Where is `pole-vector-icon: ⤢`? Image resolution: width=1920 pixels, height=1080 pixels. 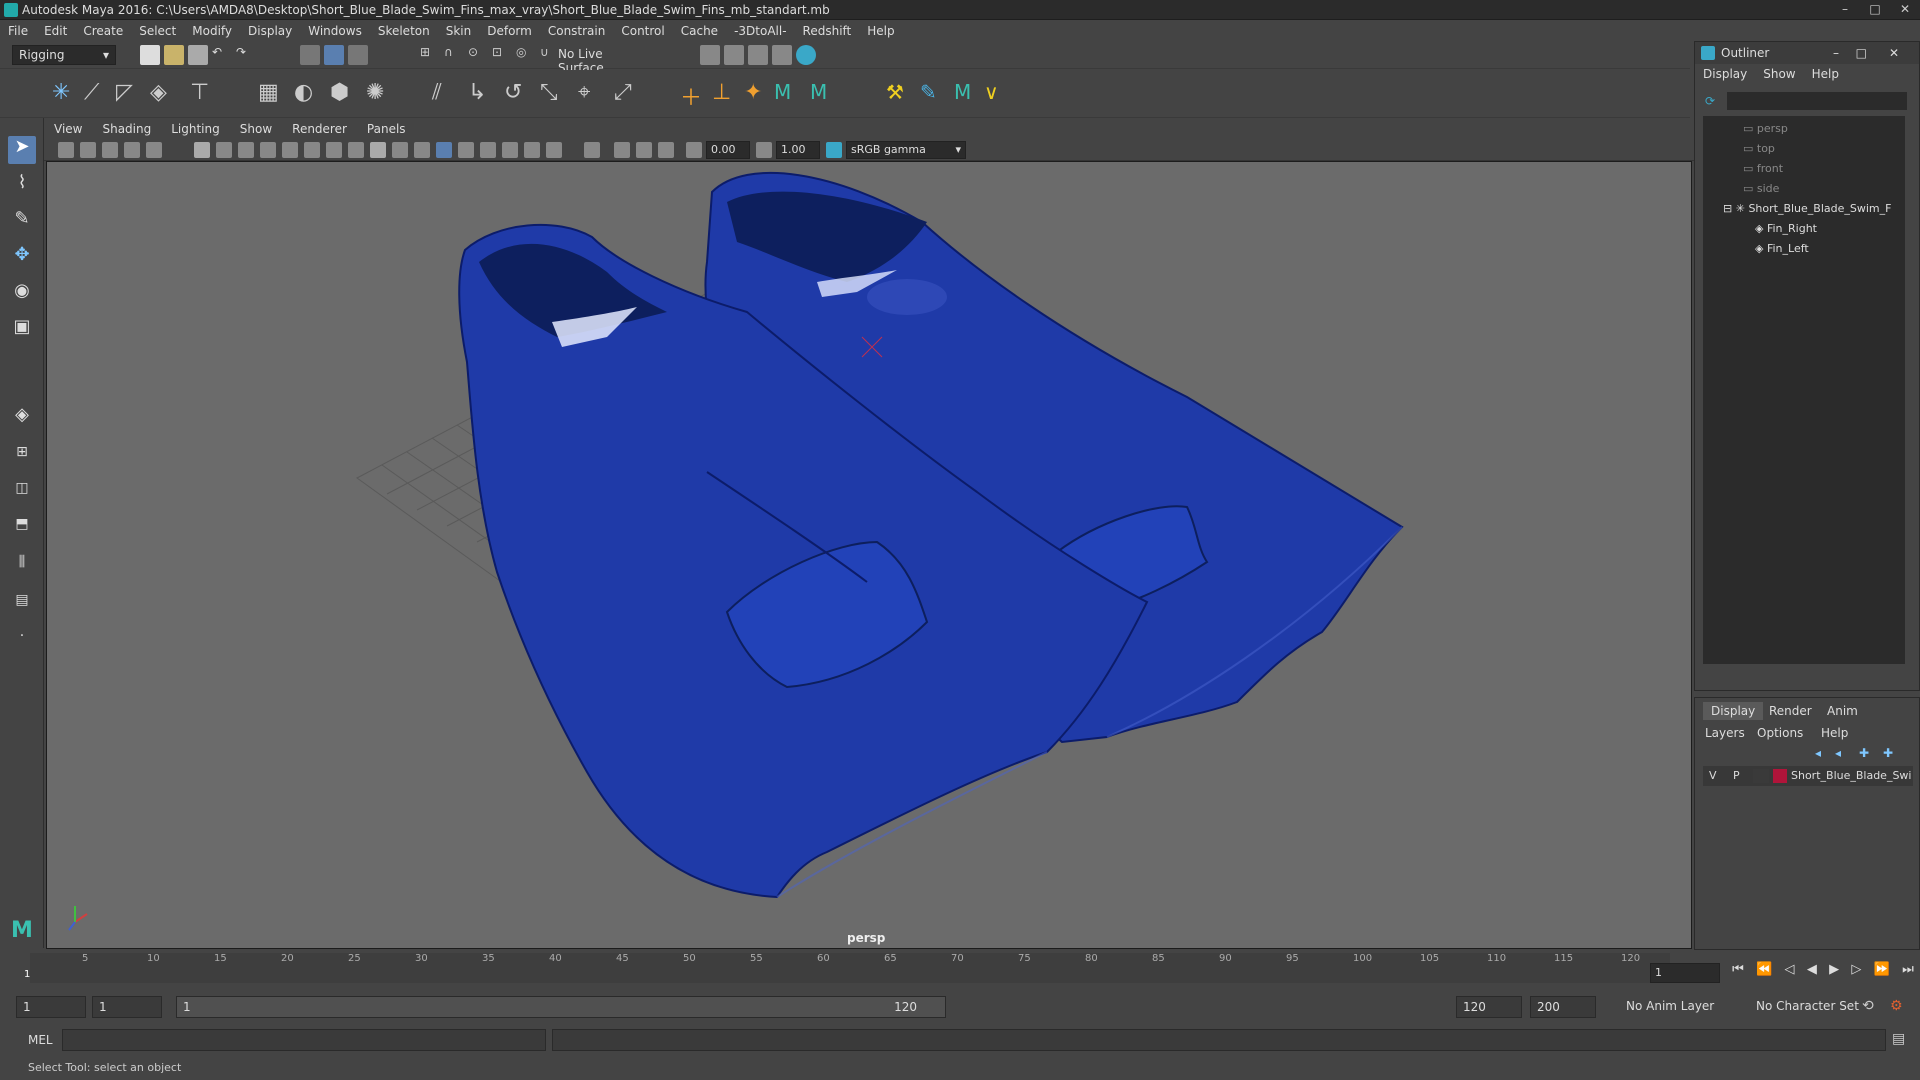 pole-vector-icon: ⤢ is located at coordinates (627, 93).